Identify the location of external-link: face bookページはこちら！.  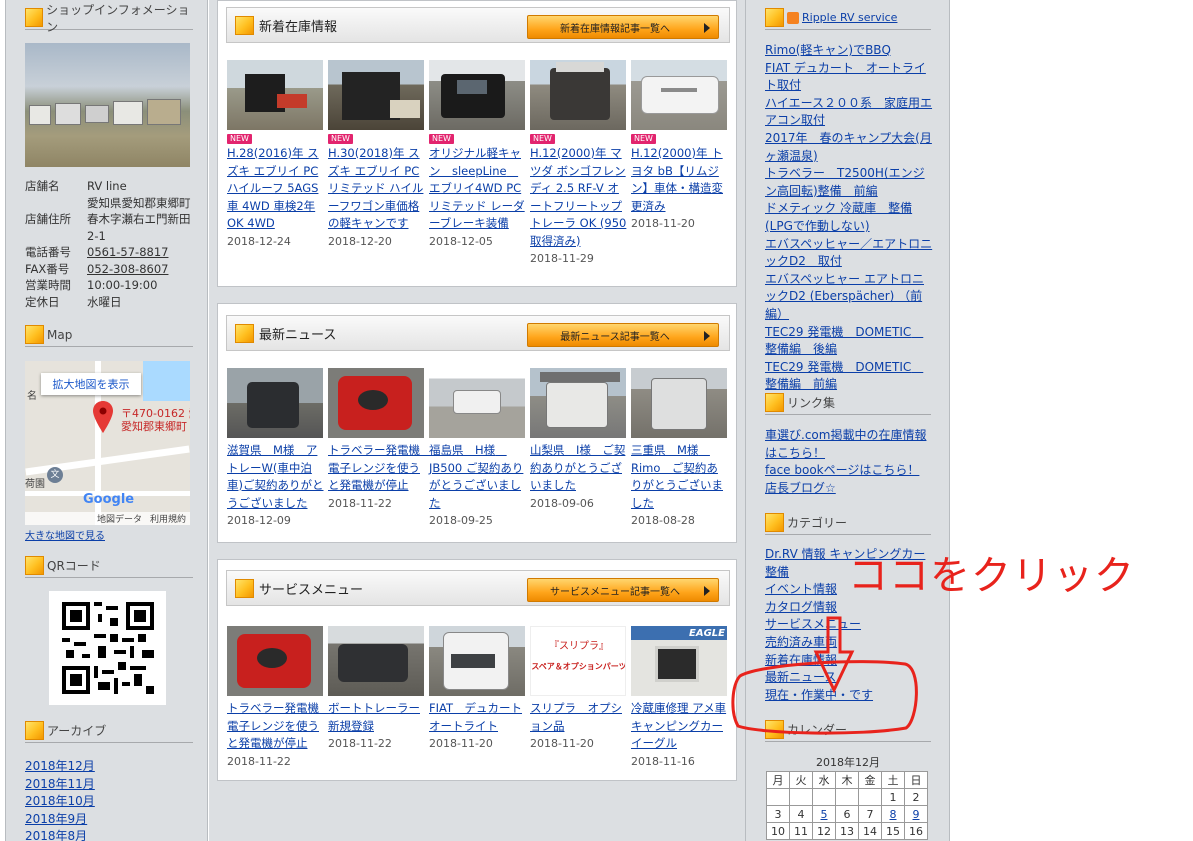
(849, 471).